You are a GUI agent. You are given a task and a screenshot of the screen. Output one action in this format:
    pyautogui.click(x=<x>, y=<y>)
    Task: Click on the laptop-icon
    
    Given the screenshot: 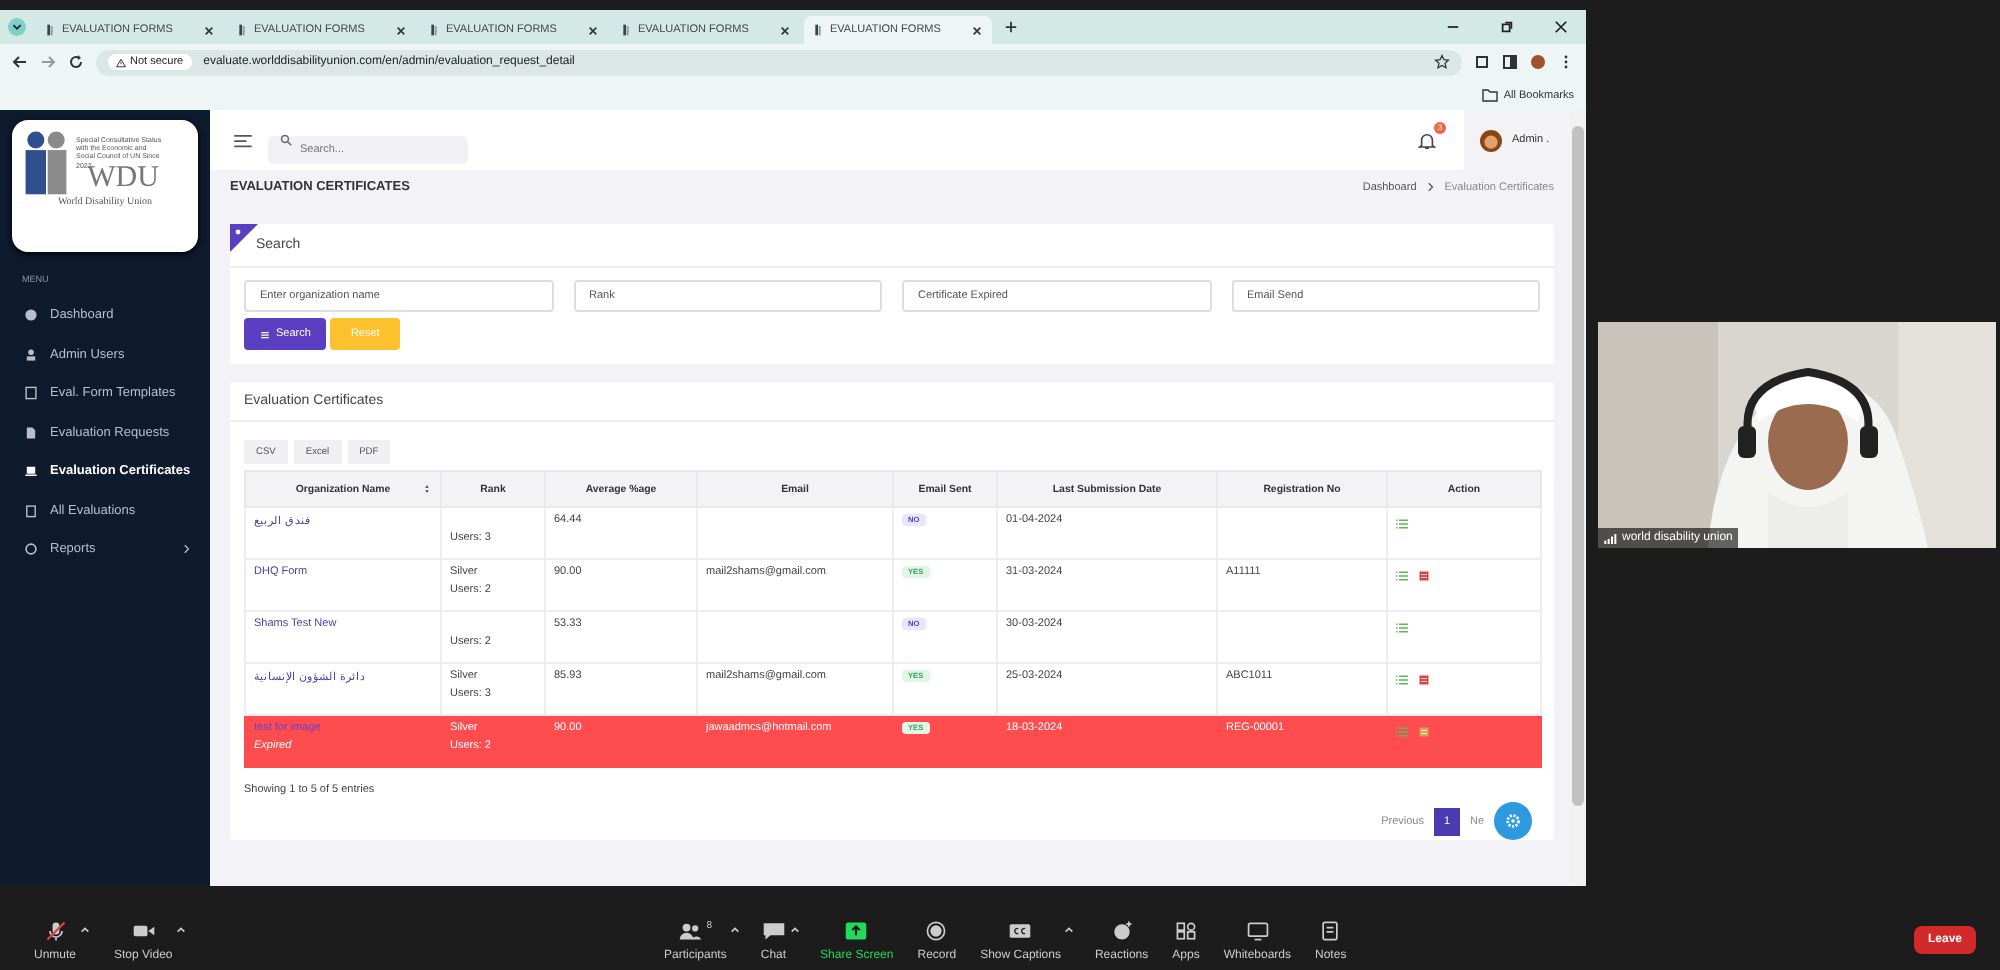 What is the action you would take?
    pyautogui.click(x=31, y=471)
    